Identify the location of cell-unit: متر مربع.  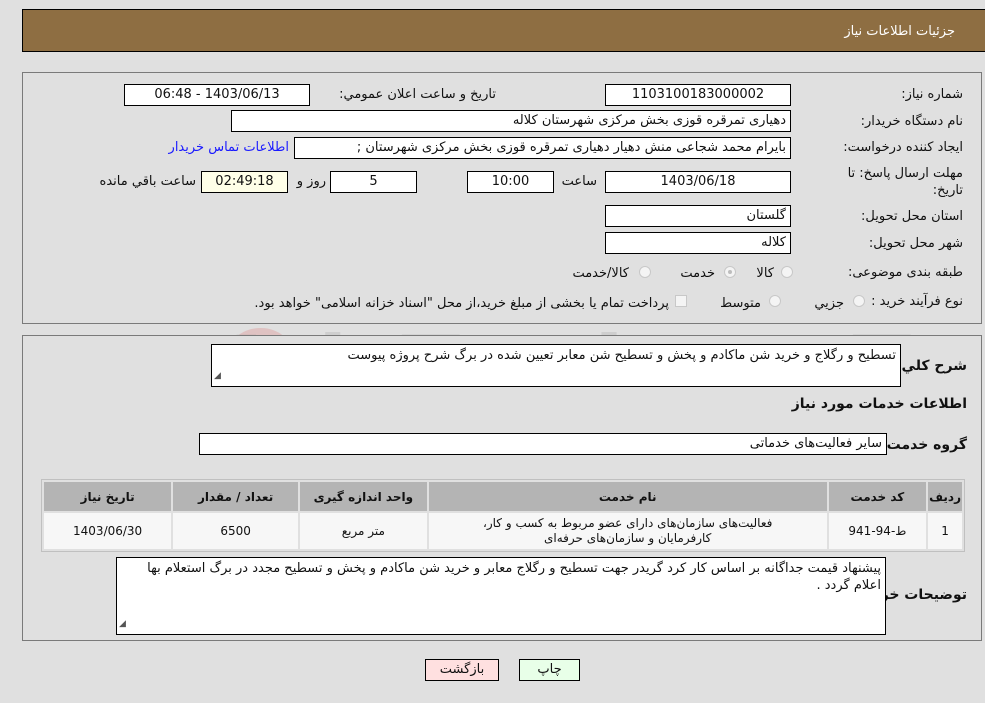
(363, 531).